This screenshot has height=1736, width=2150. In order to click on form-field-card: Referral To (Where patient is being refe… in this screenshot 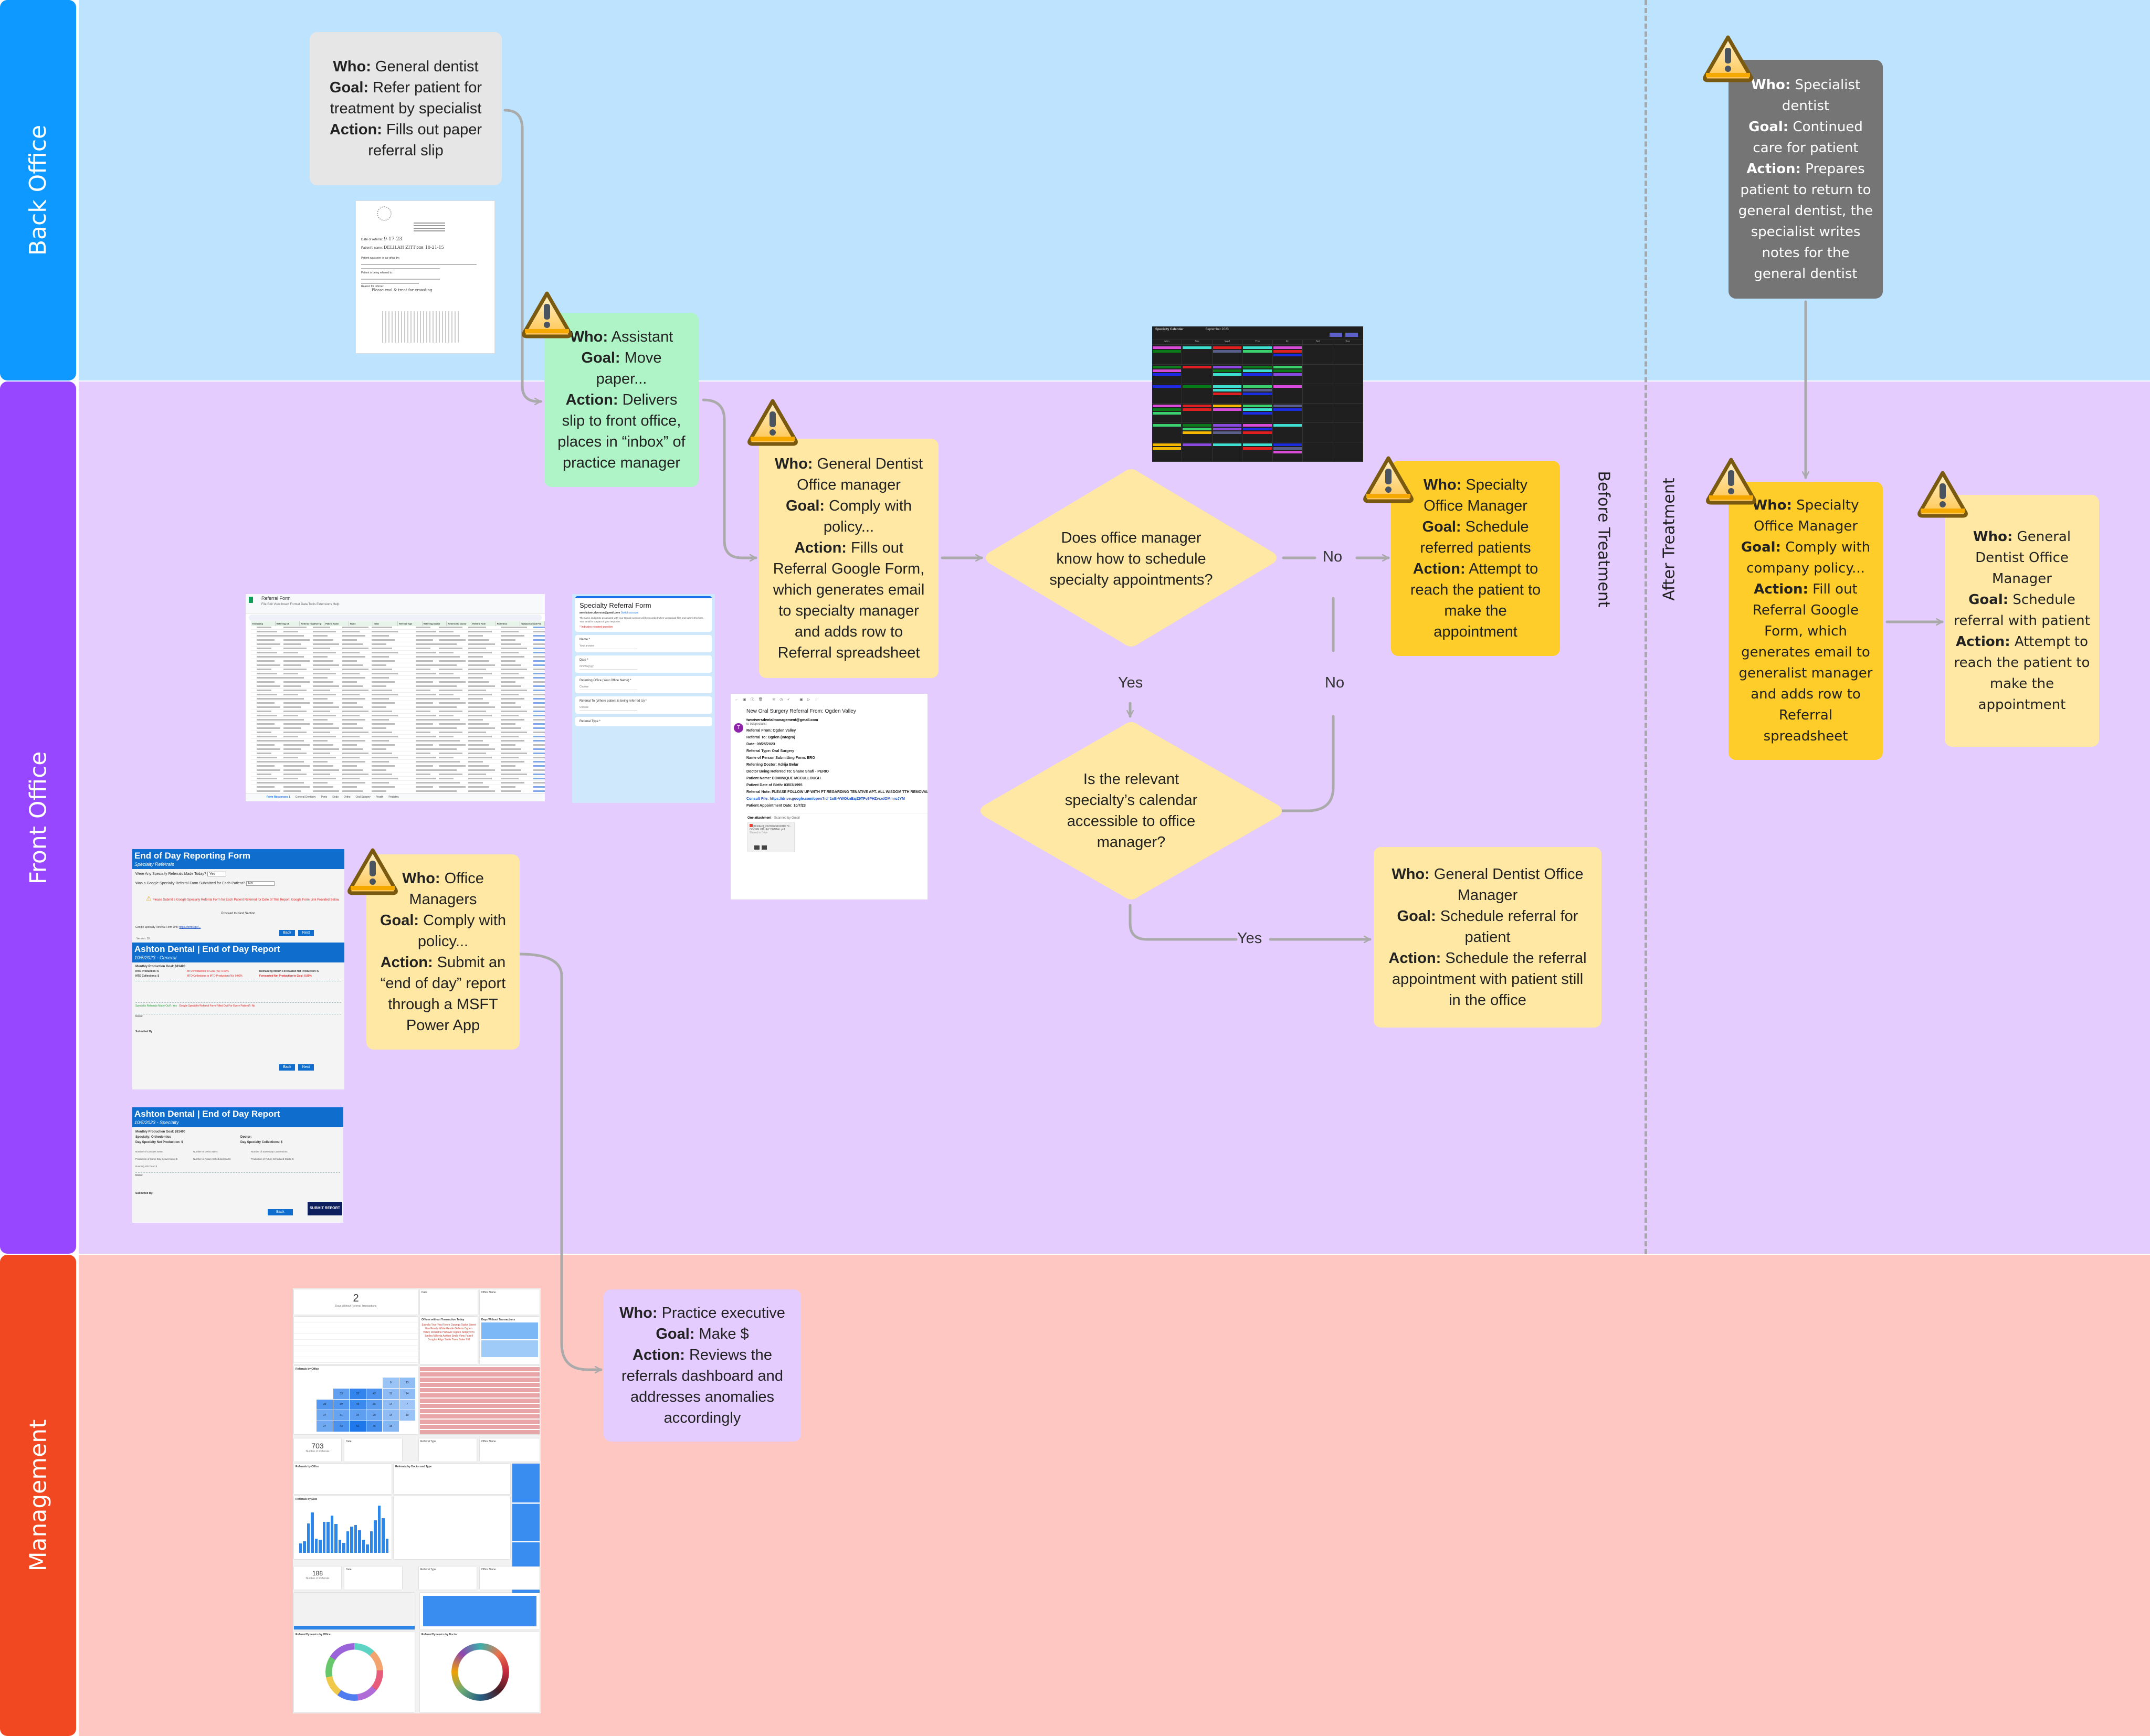, I will do `click(643, 705)`.